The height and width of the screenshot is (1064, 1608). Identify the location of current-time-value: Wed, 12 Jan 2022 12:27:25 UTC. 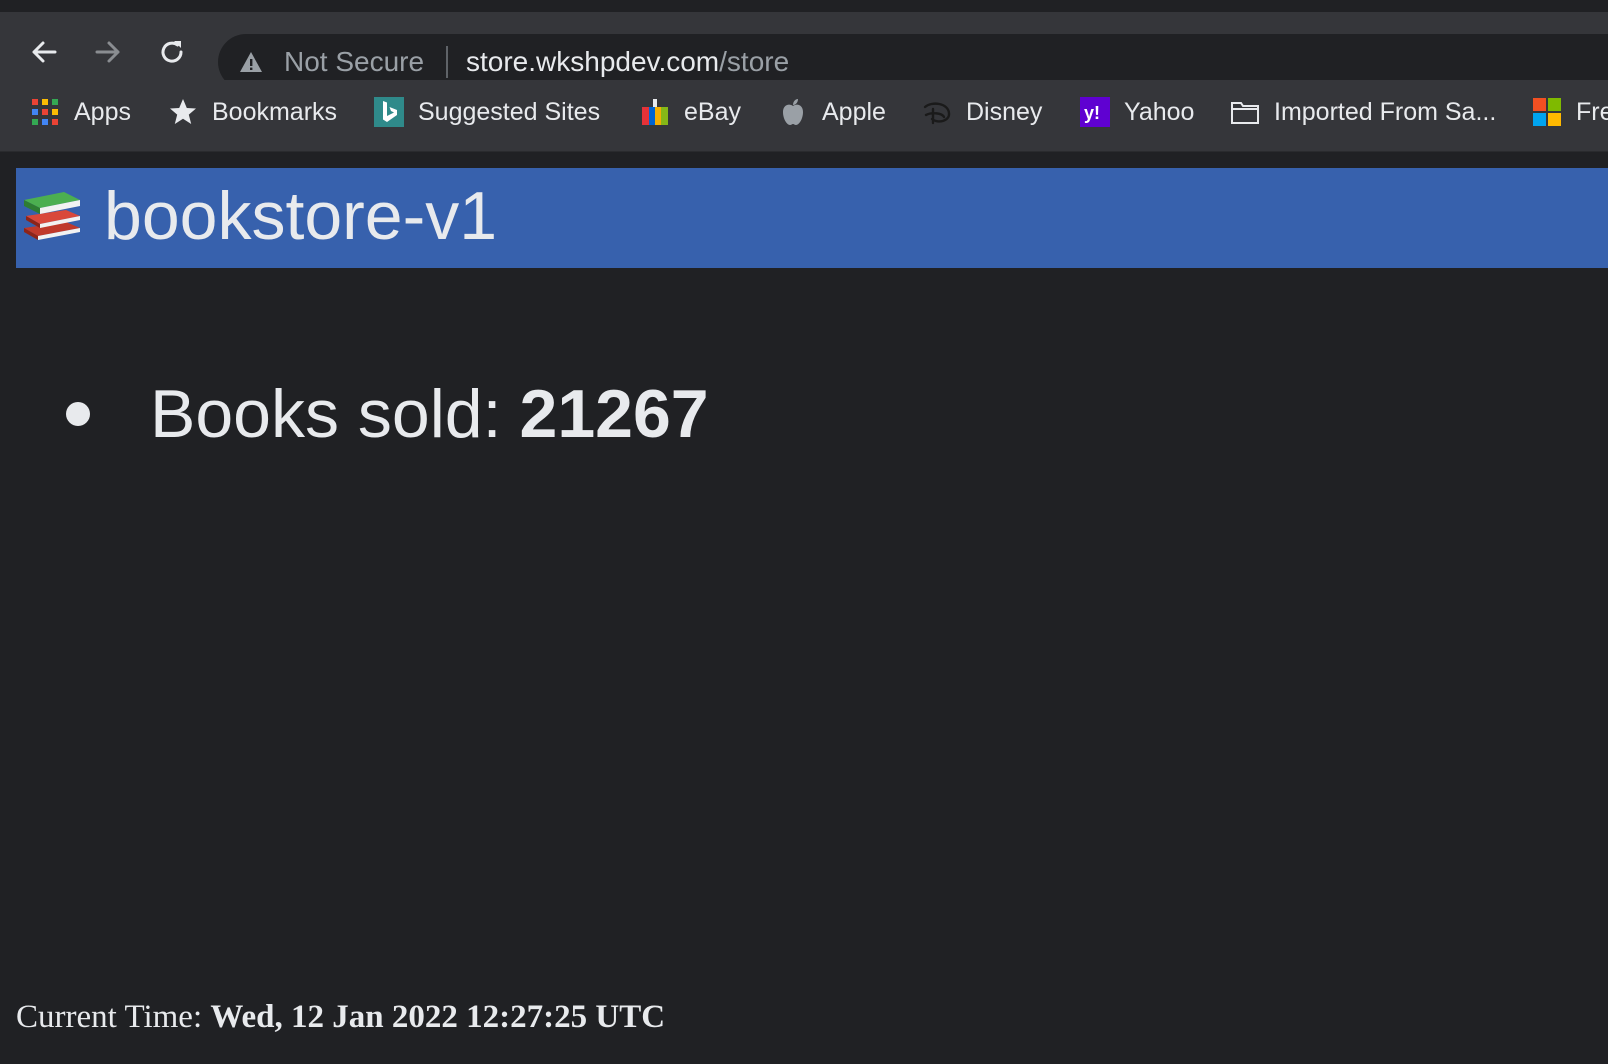
(438, 1017).